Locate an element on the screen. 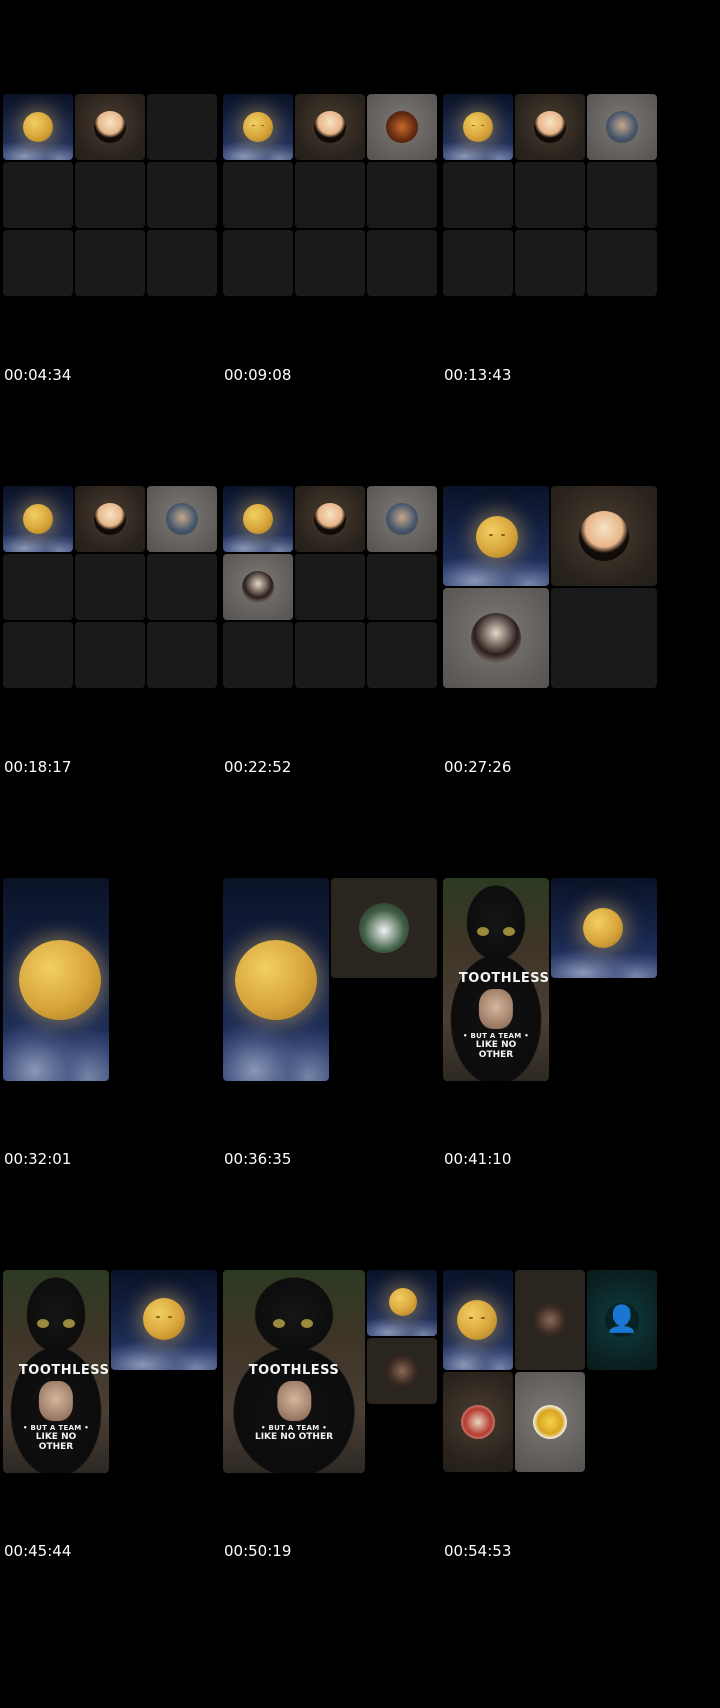  amongus-avatar: 👤 is located at coordinates (622, 1320).